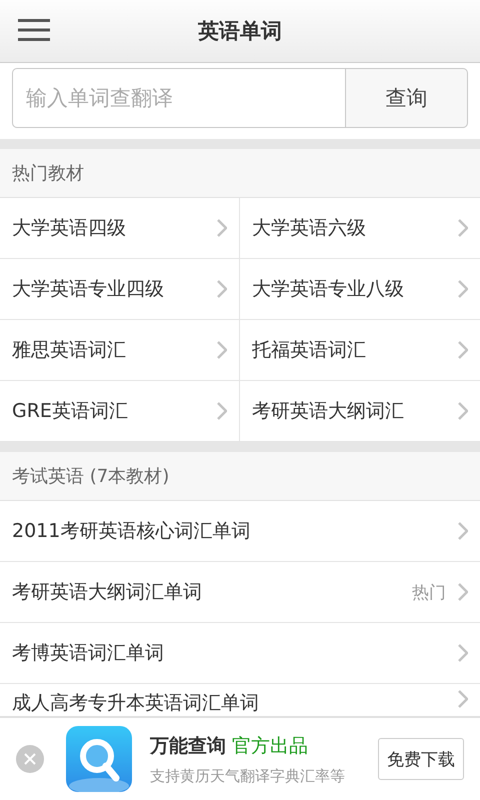 Image resolution: width=480 pixels, height=800 pixels. Describe the element at coordinates (270, 745) in the screenshot. I see `official-tag: 官方出品` at that location.